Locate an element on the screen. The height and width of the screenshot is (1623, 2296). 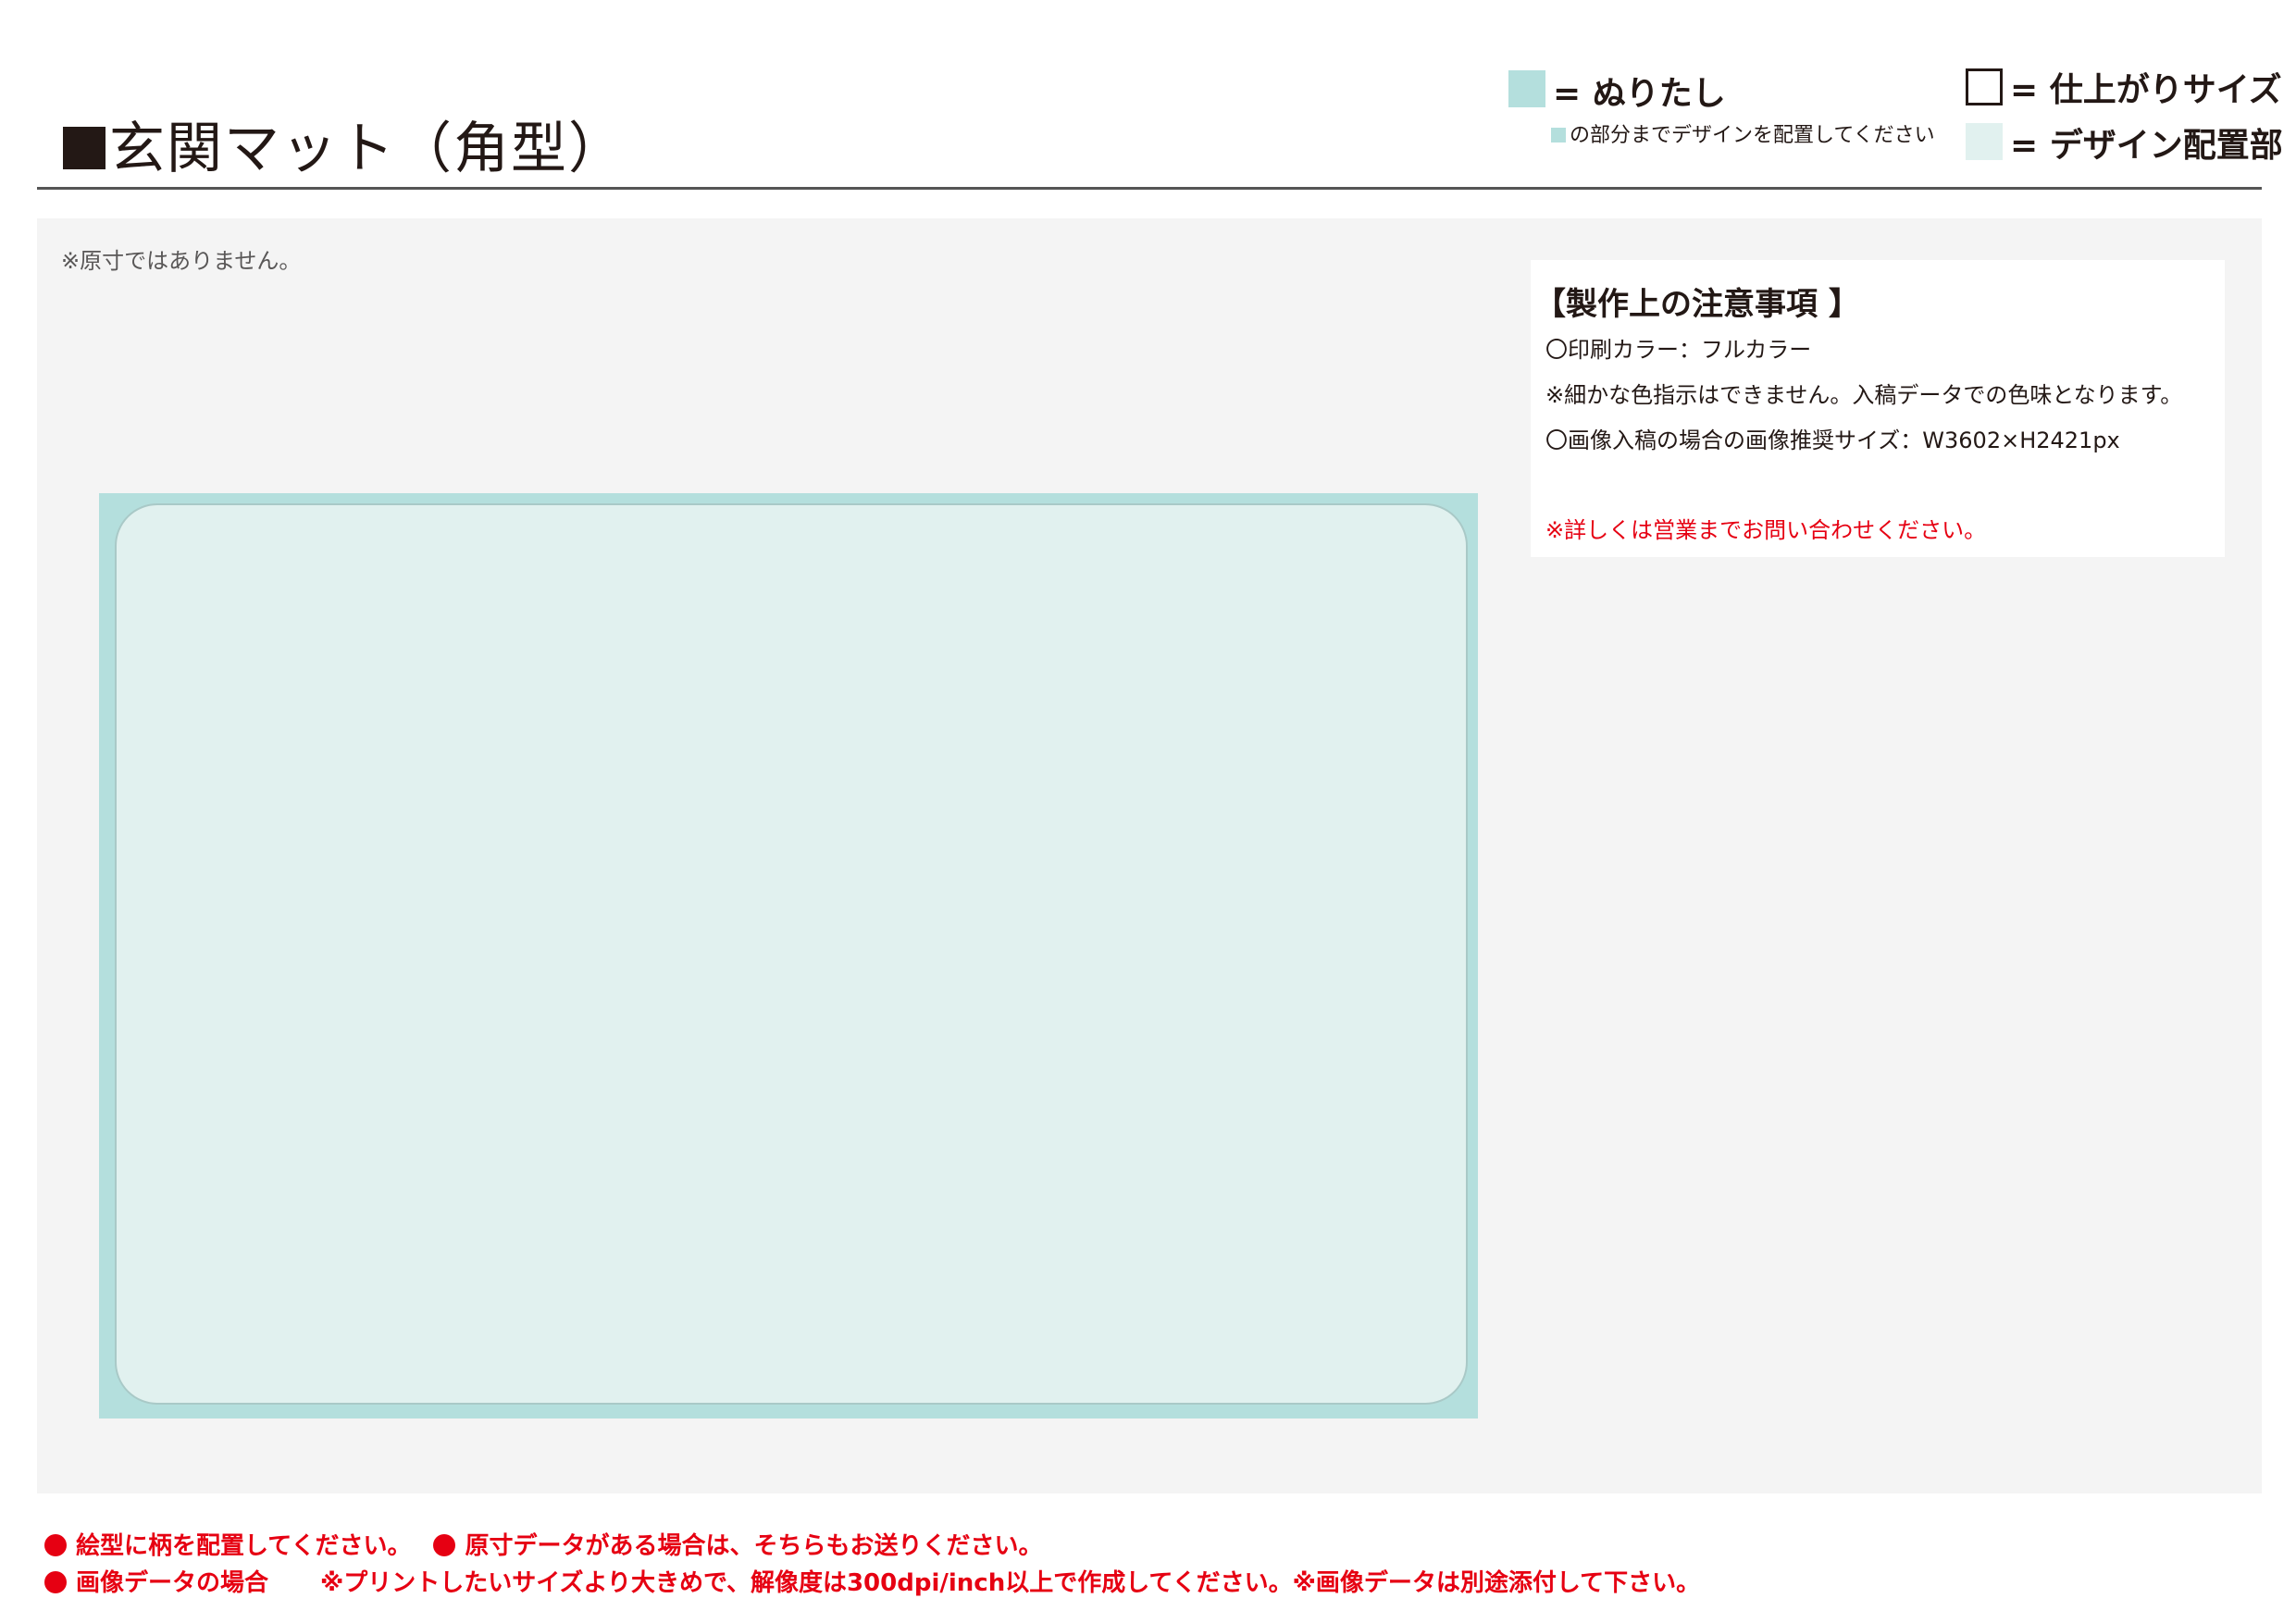
notes-print-color: 〇印刷カラー：フルカラー is located at coordinates (1678, 350).